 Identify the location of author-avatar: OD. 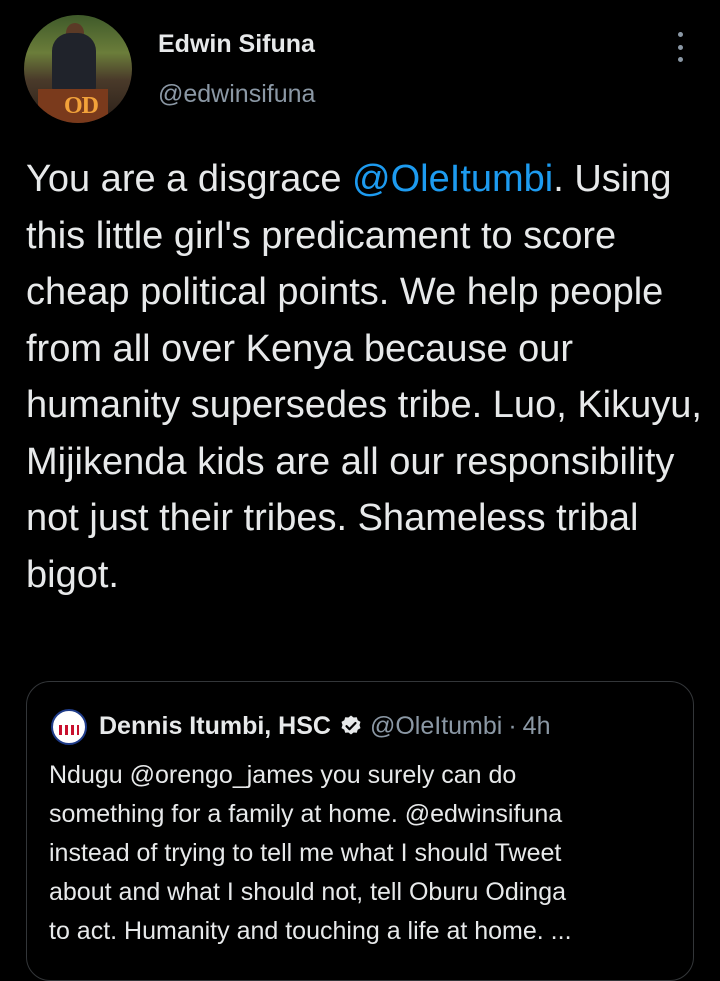
(78, 69).